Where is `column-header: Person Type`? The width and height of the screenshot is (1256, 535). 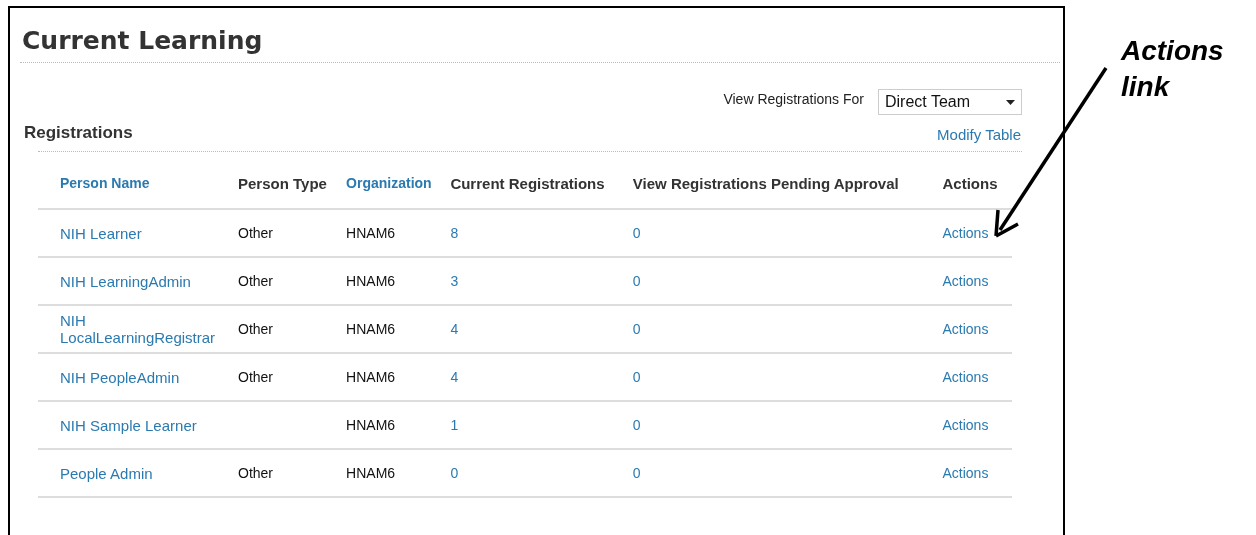 column-header: Person Type is located at coordinates (292, 188).